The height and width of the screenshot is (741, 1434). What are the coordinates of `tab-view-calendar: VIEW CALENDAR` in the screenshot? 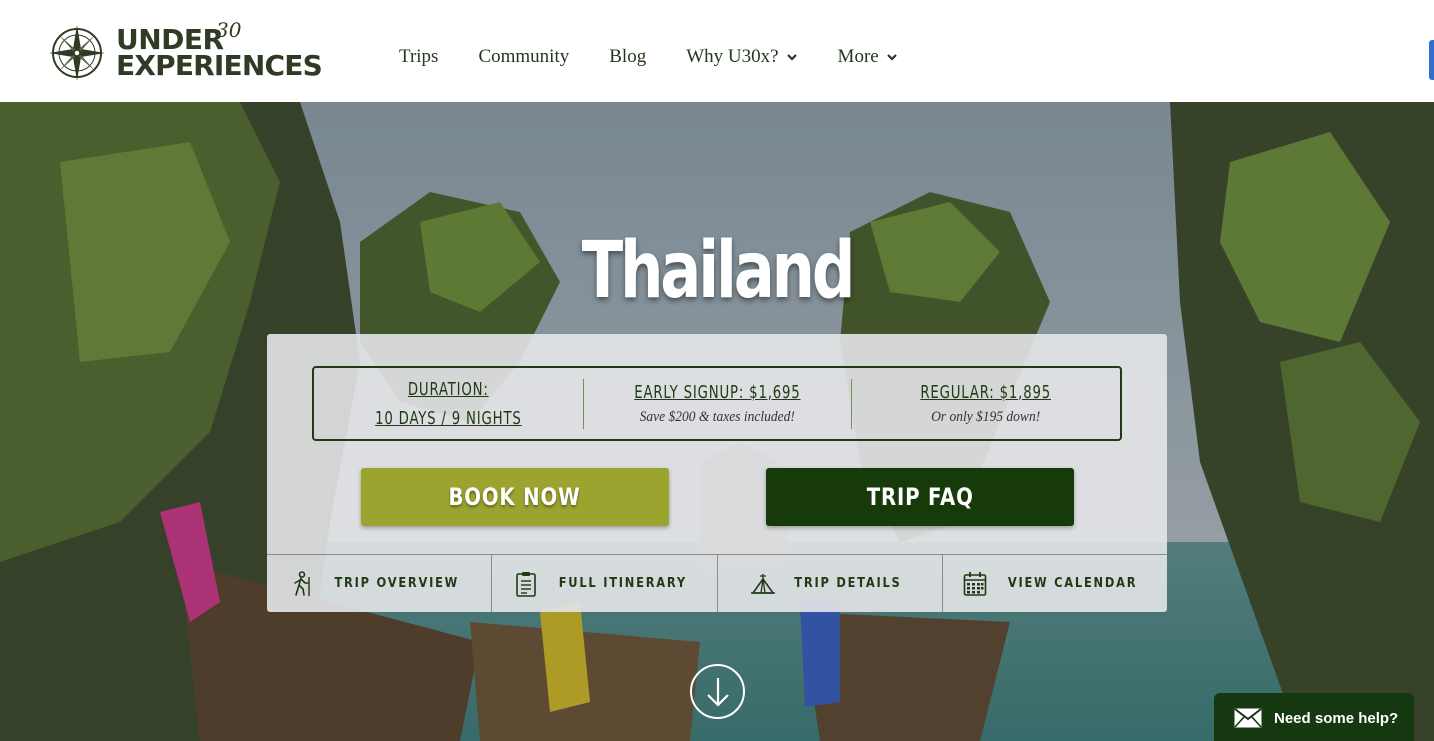 It's located at (1054, 583).